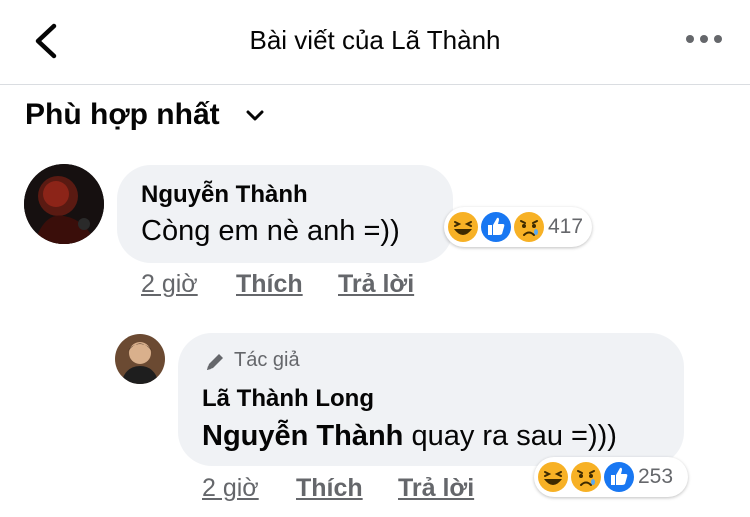  Describe the element at coordinates (288, 399) in the screenshot. I see `comment-author-name: Lã Thành Long` at that location.